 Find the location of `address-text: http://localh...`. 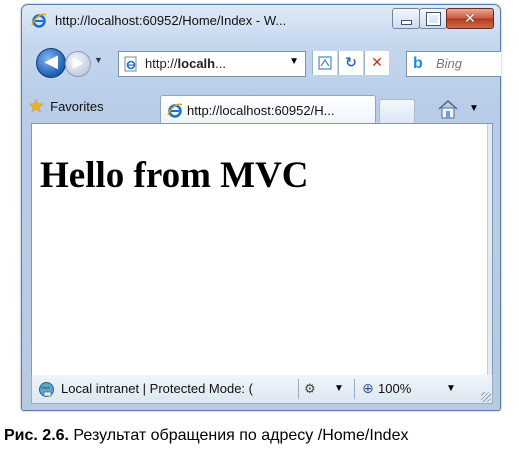

address-text: http://localh... is located at coordinates (185, 63).